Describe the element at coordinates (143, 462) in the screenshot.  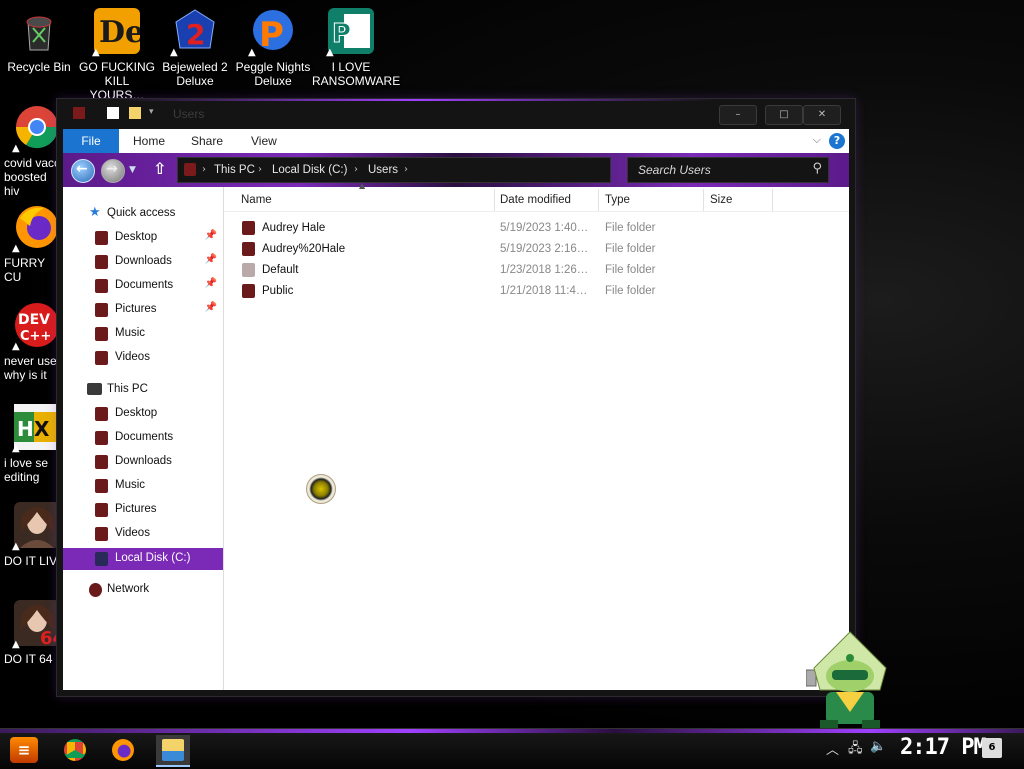
I see `nav-pc-downloads: Downloads` at that location.